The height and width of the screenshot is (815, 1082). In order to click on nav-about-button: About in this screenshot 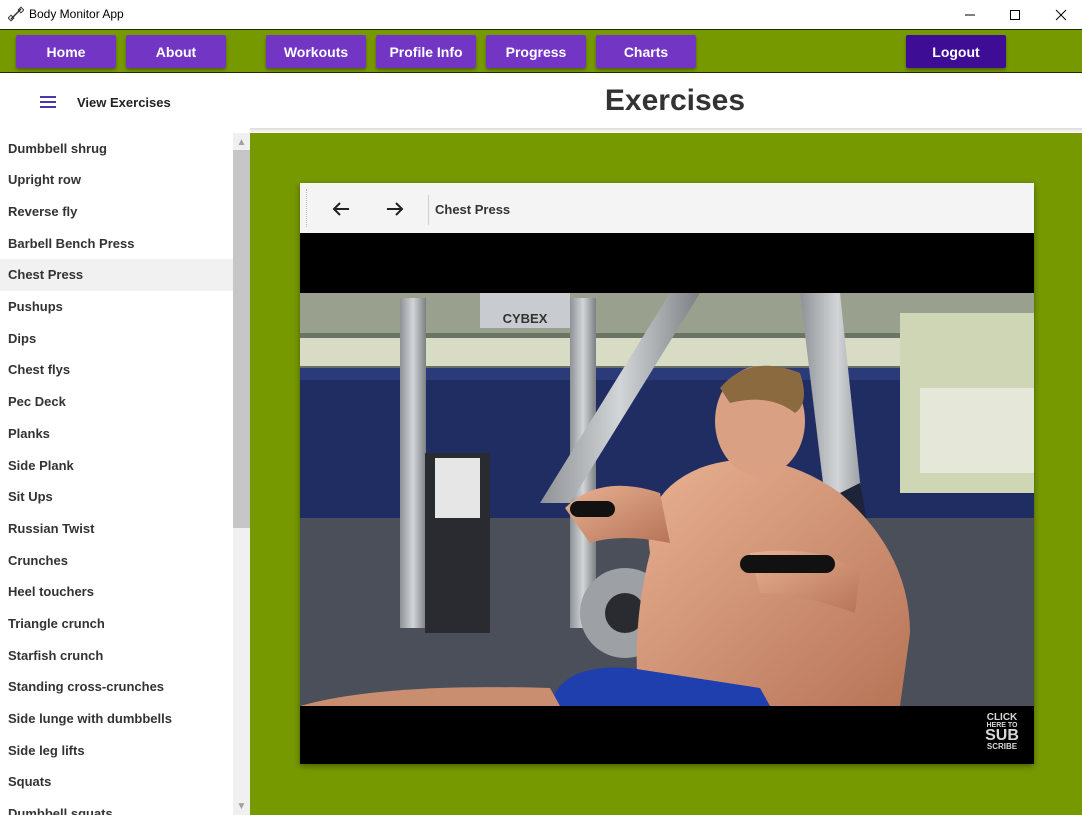, I will do `click(176, 51)`.